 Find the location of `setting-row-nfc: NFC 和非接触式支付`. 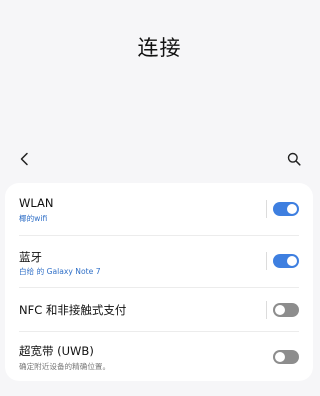

setting-row-nfc: NFC 和非接触式支付 is located at coordinates (159, 309).